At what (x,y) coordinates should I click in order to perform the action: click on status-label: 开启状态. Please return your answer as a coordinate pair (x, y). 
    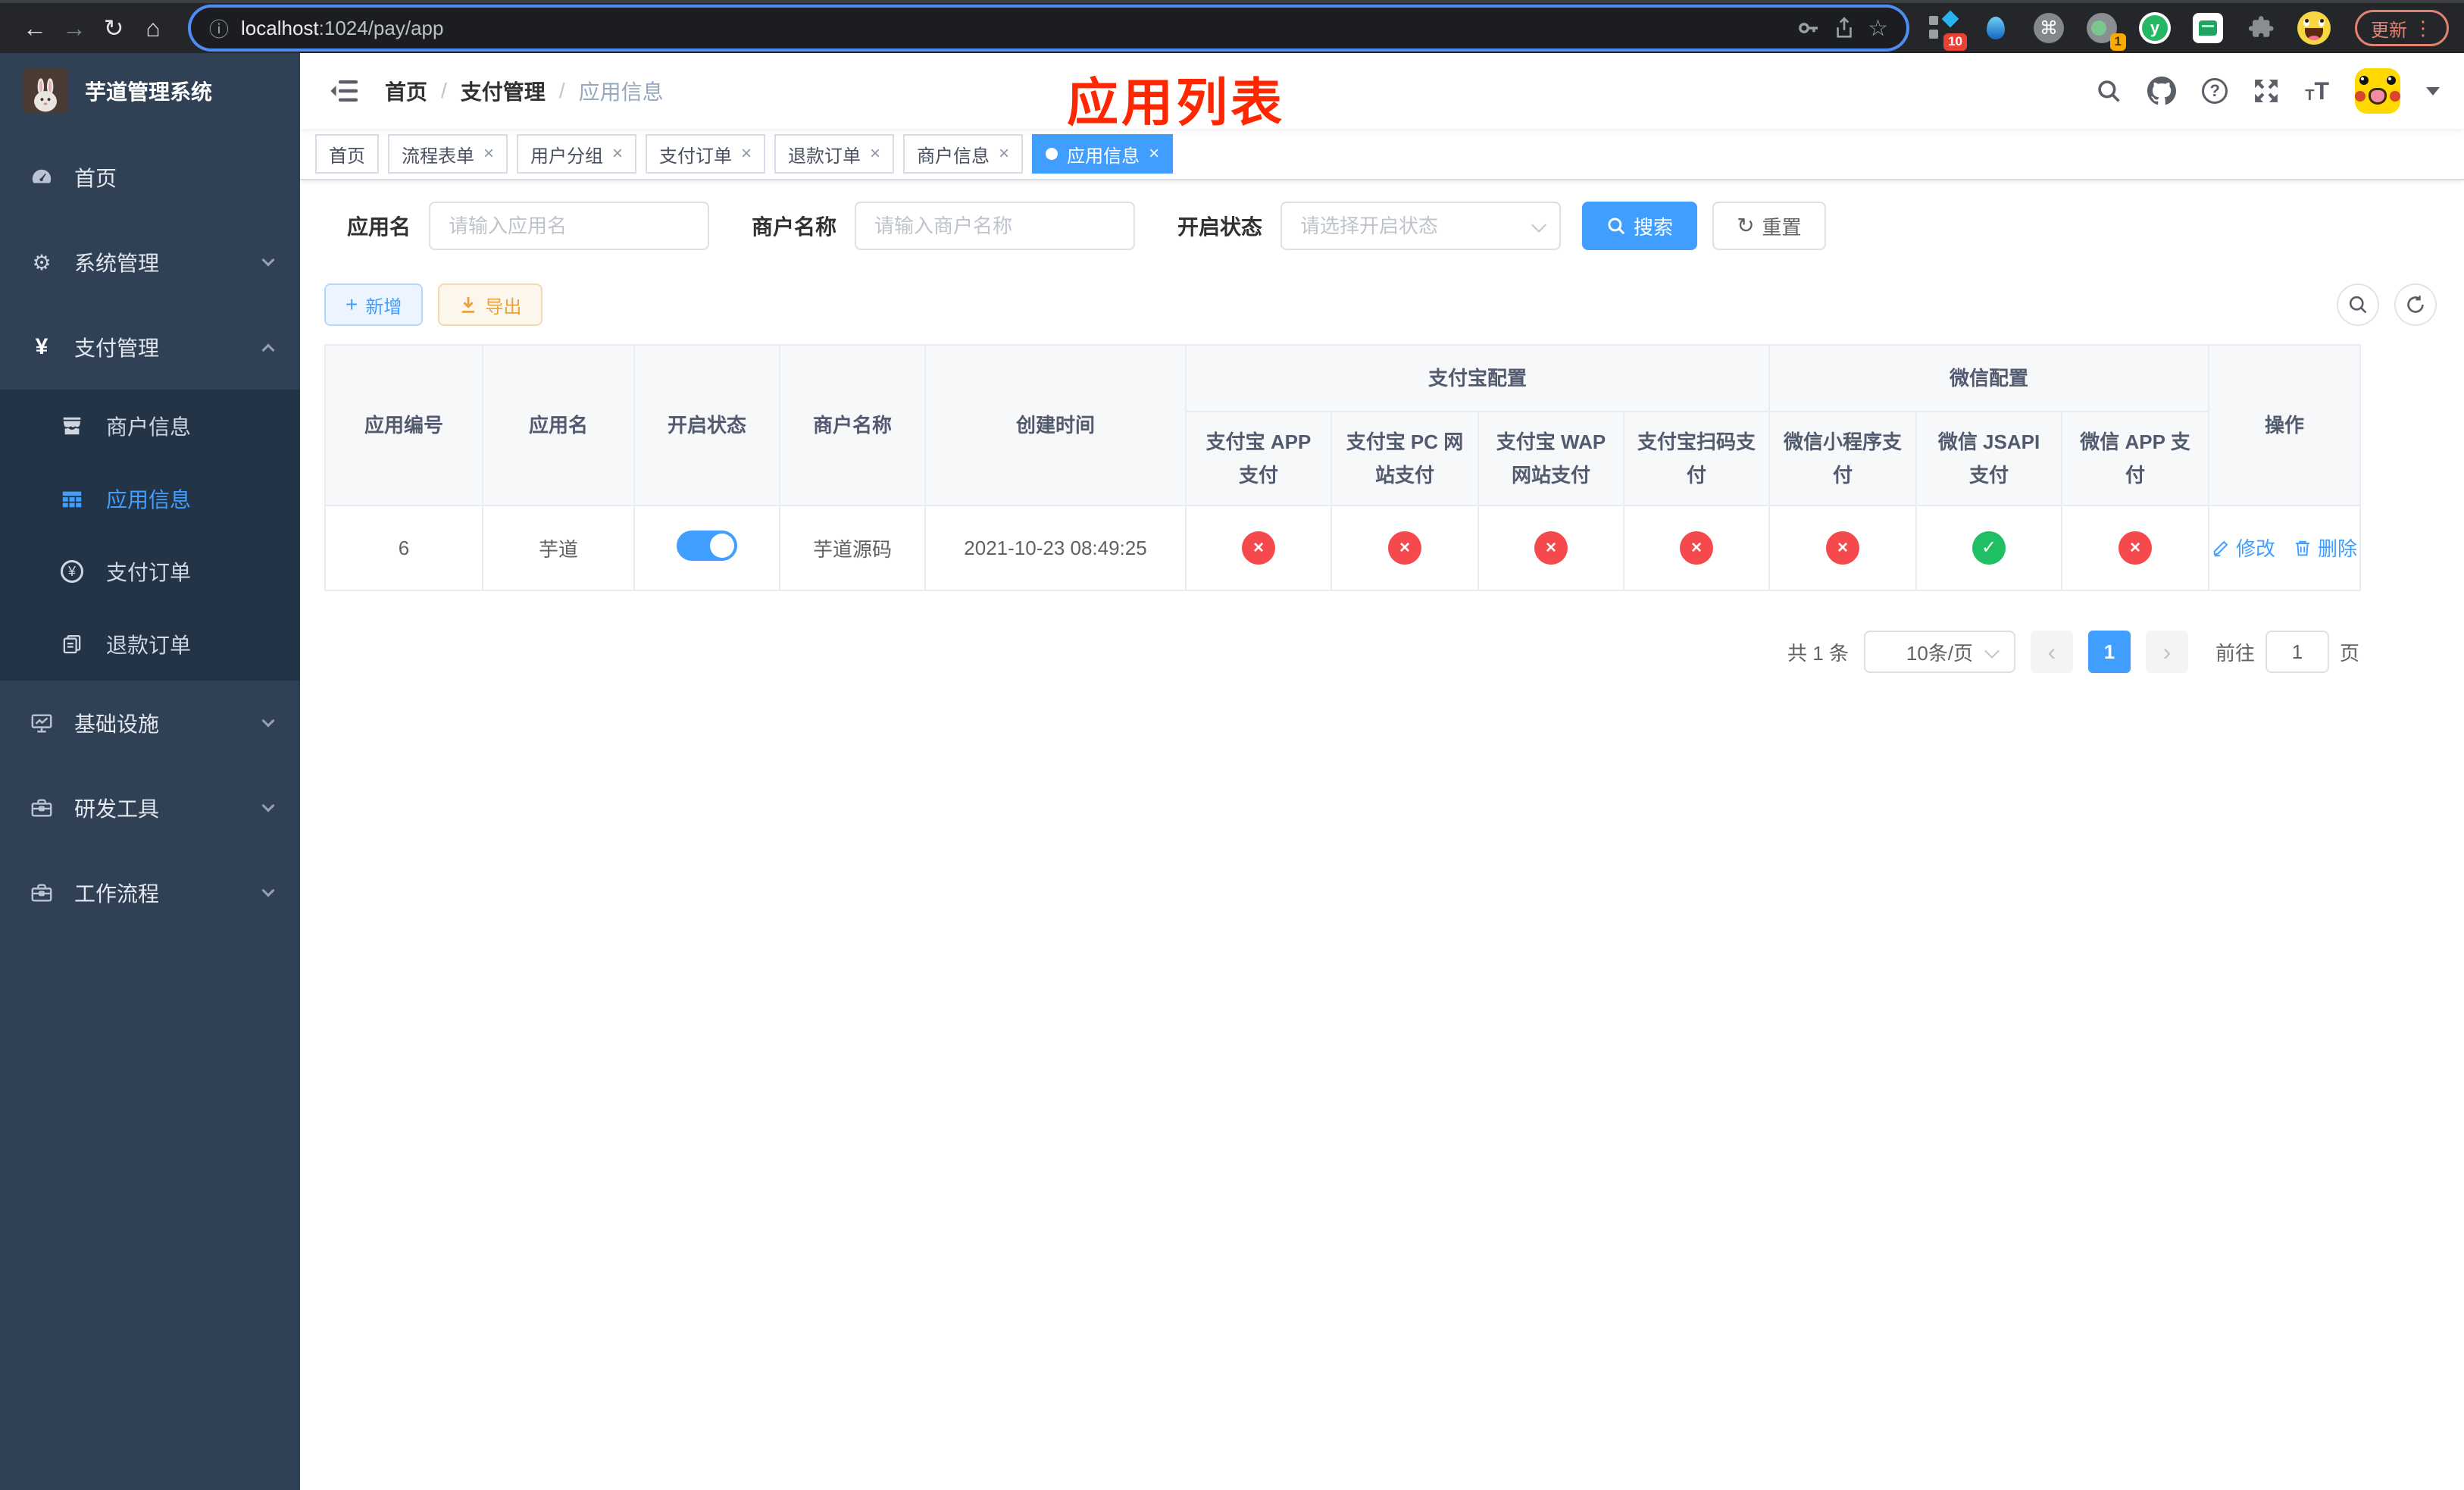
    Looking at the image, I should click on (1220, 227).